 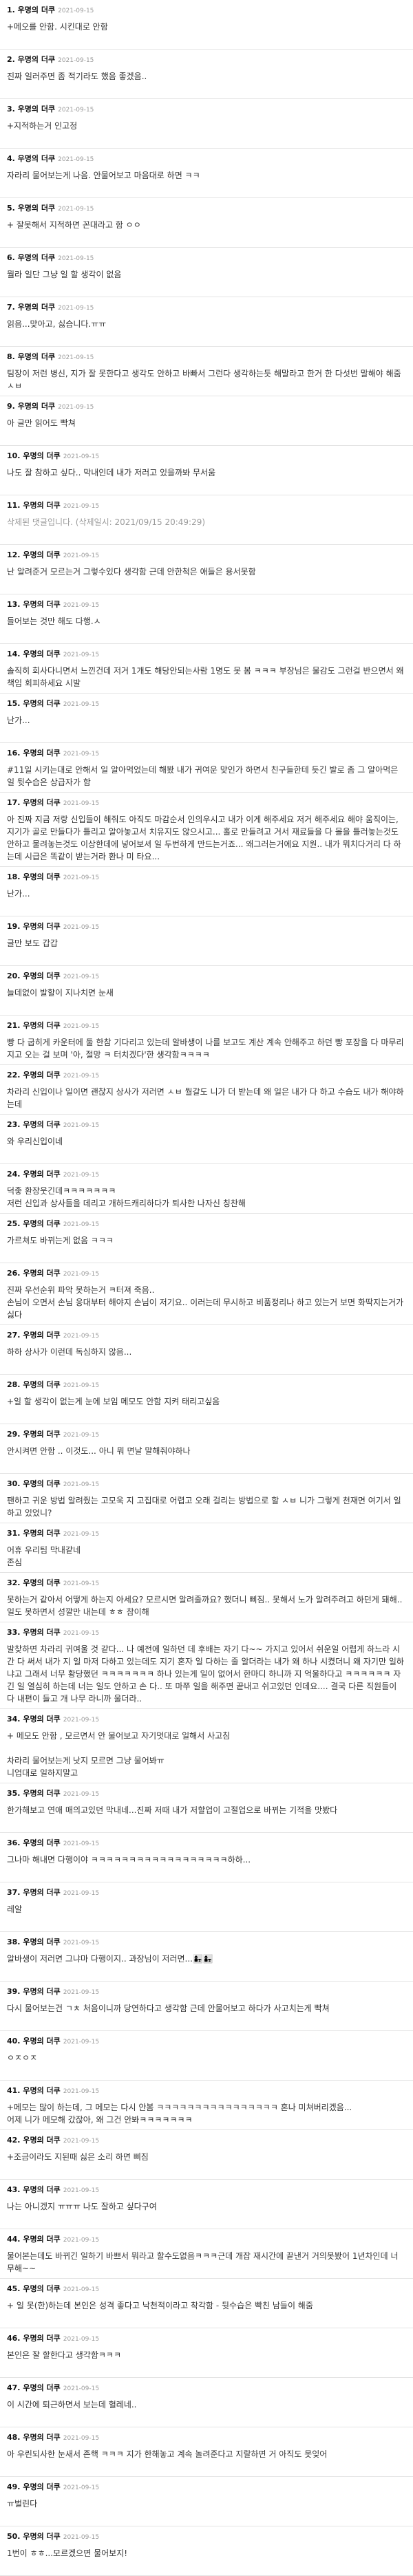 What do you see at coordinates (14, 1843) in the screenshot?
I see `comment-number: 36.` at bounding box center [14, 1843].